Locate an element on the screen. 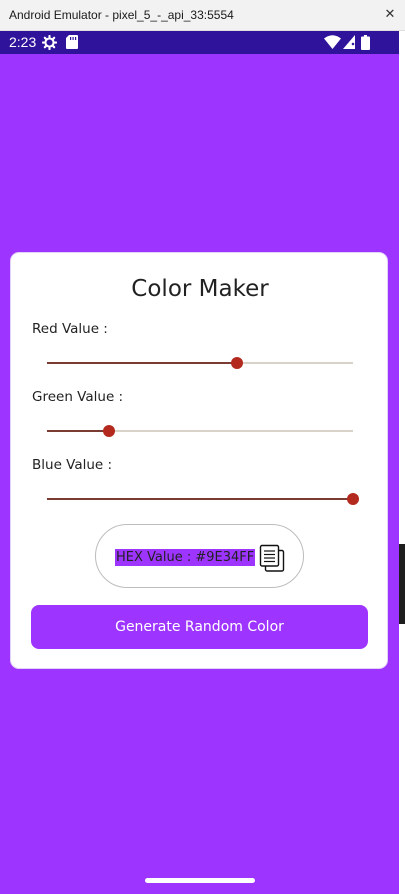  green-slider is located at coordinates (200, 431).